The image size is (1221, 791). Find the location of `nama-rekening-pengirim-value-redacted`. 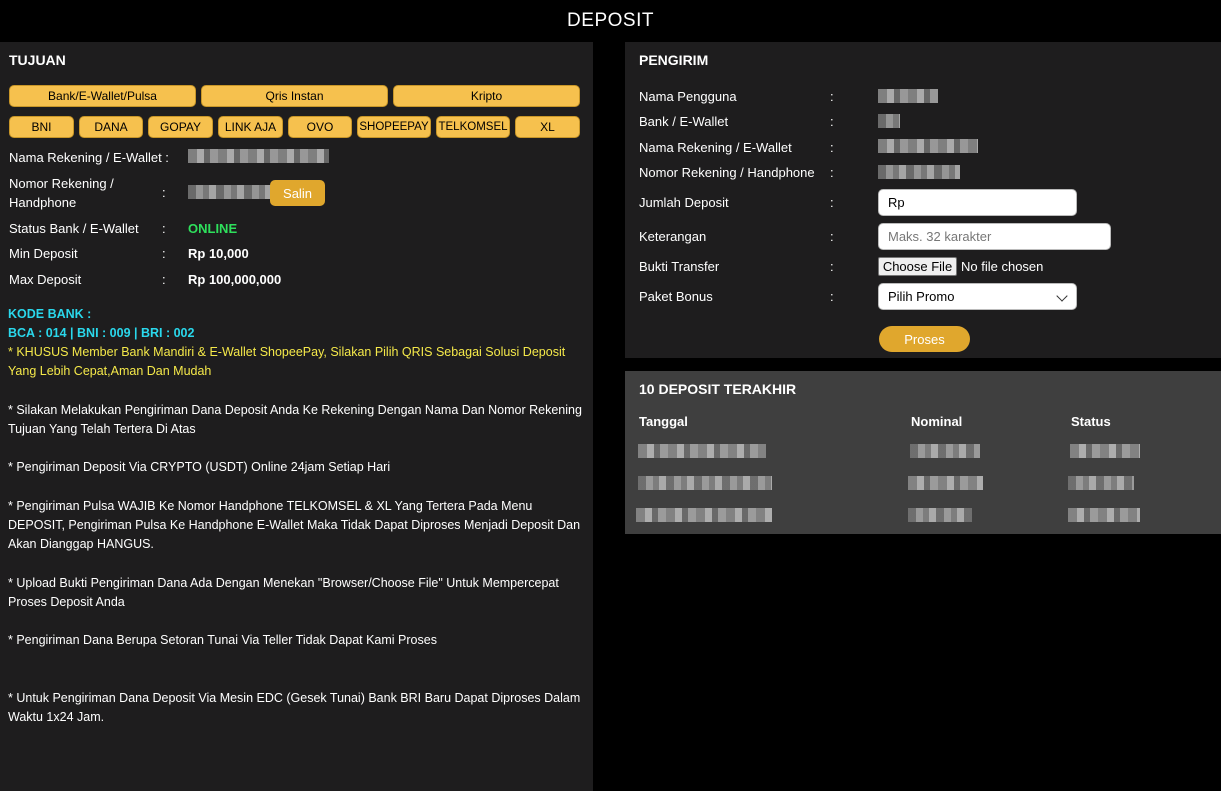

nama-rekening-pengirim-value-redacted is located at coordinates (928, 146).